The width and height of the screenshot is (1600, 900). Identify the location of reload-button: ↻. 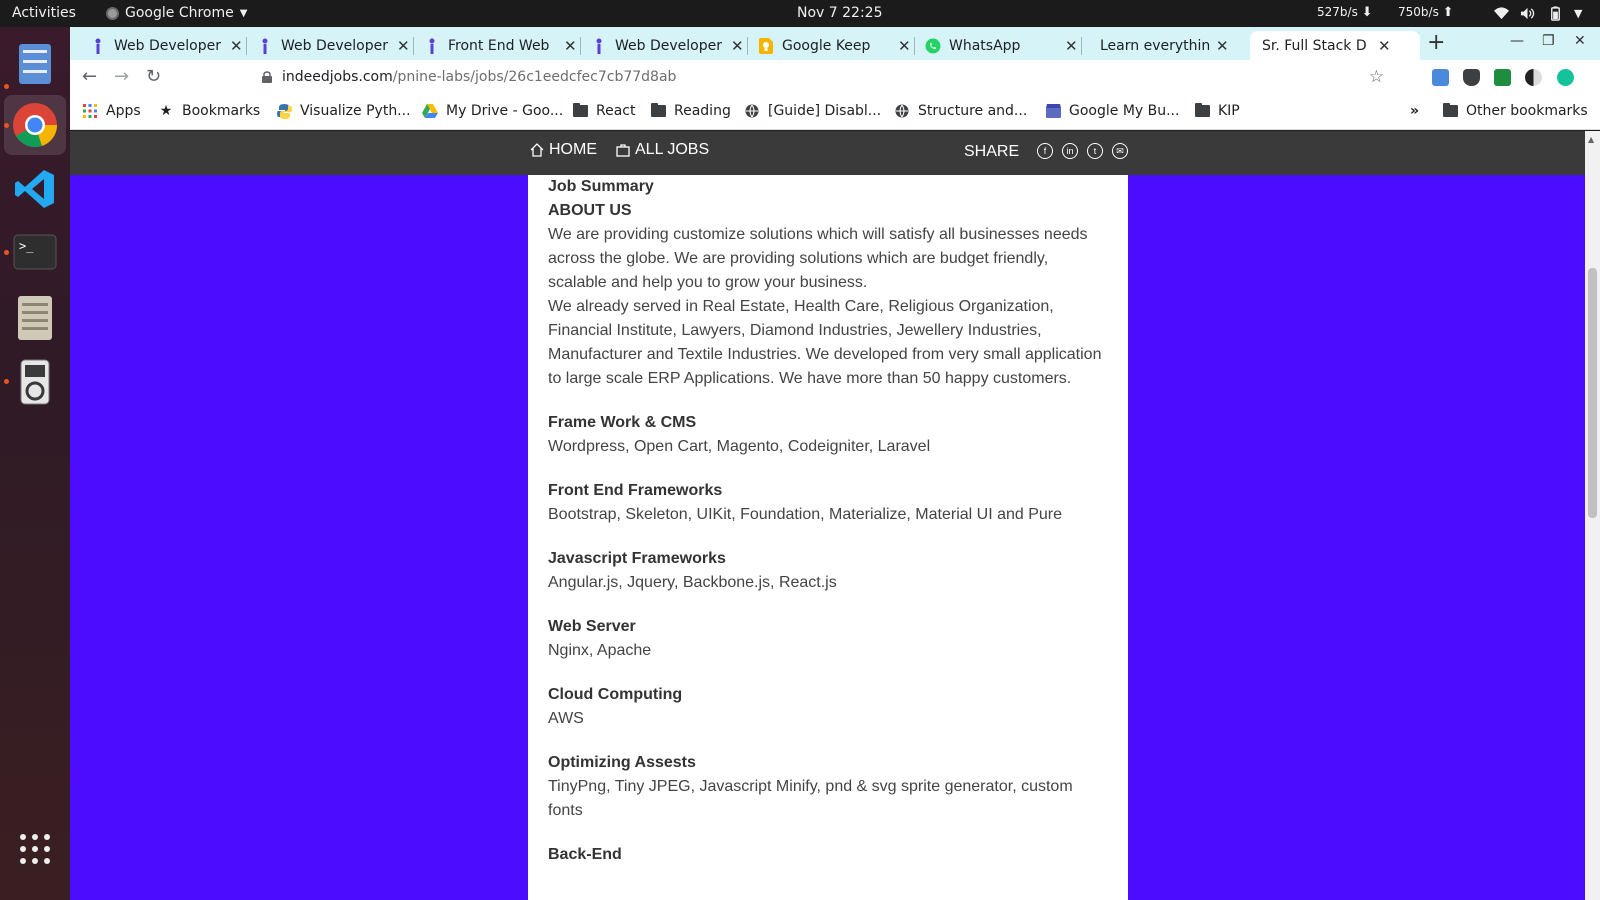
(153, 76).